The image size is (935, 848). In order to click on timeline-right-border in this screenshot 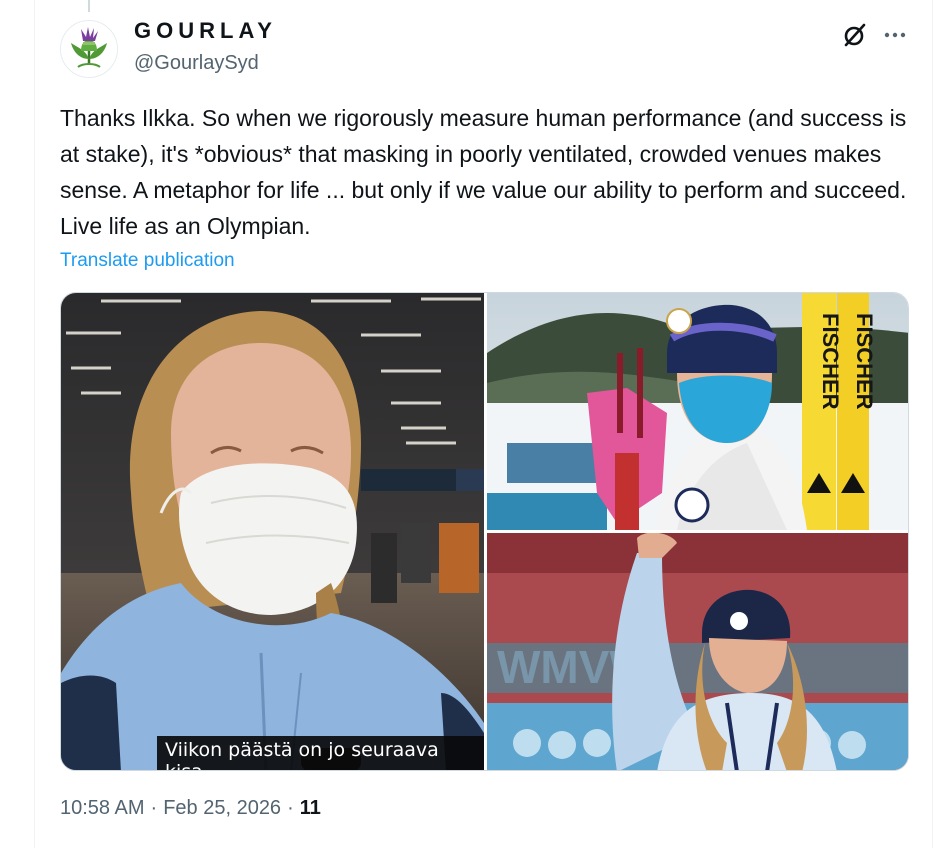, I will do `click(932, 424)`.